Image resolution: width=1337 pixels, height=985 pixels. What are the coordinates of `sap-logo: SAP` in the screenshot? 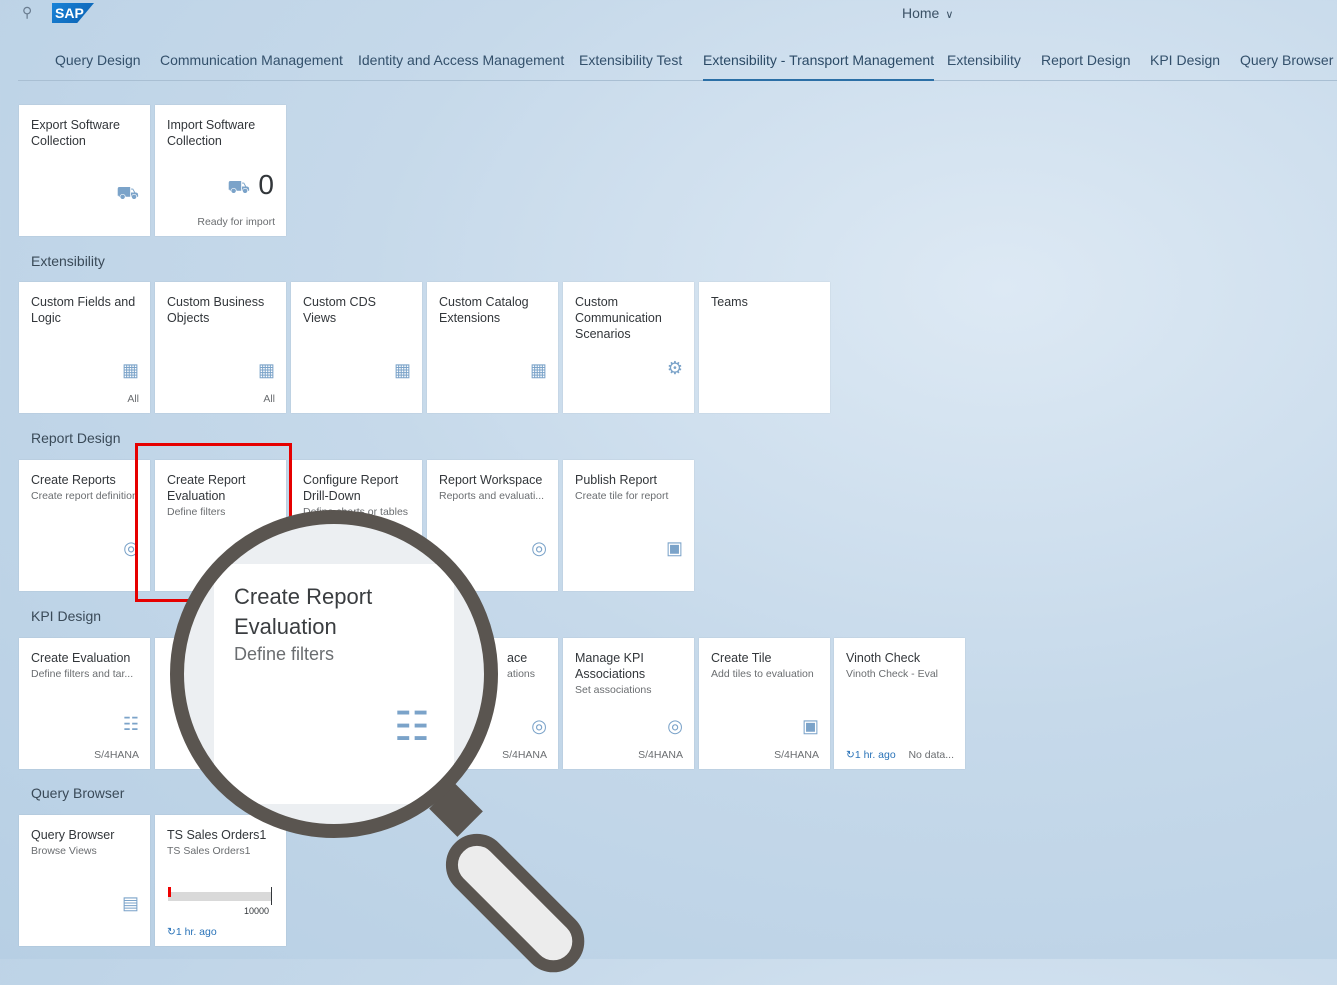 It's located at (73, 13).